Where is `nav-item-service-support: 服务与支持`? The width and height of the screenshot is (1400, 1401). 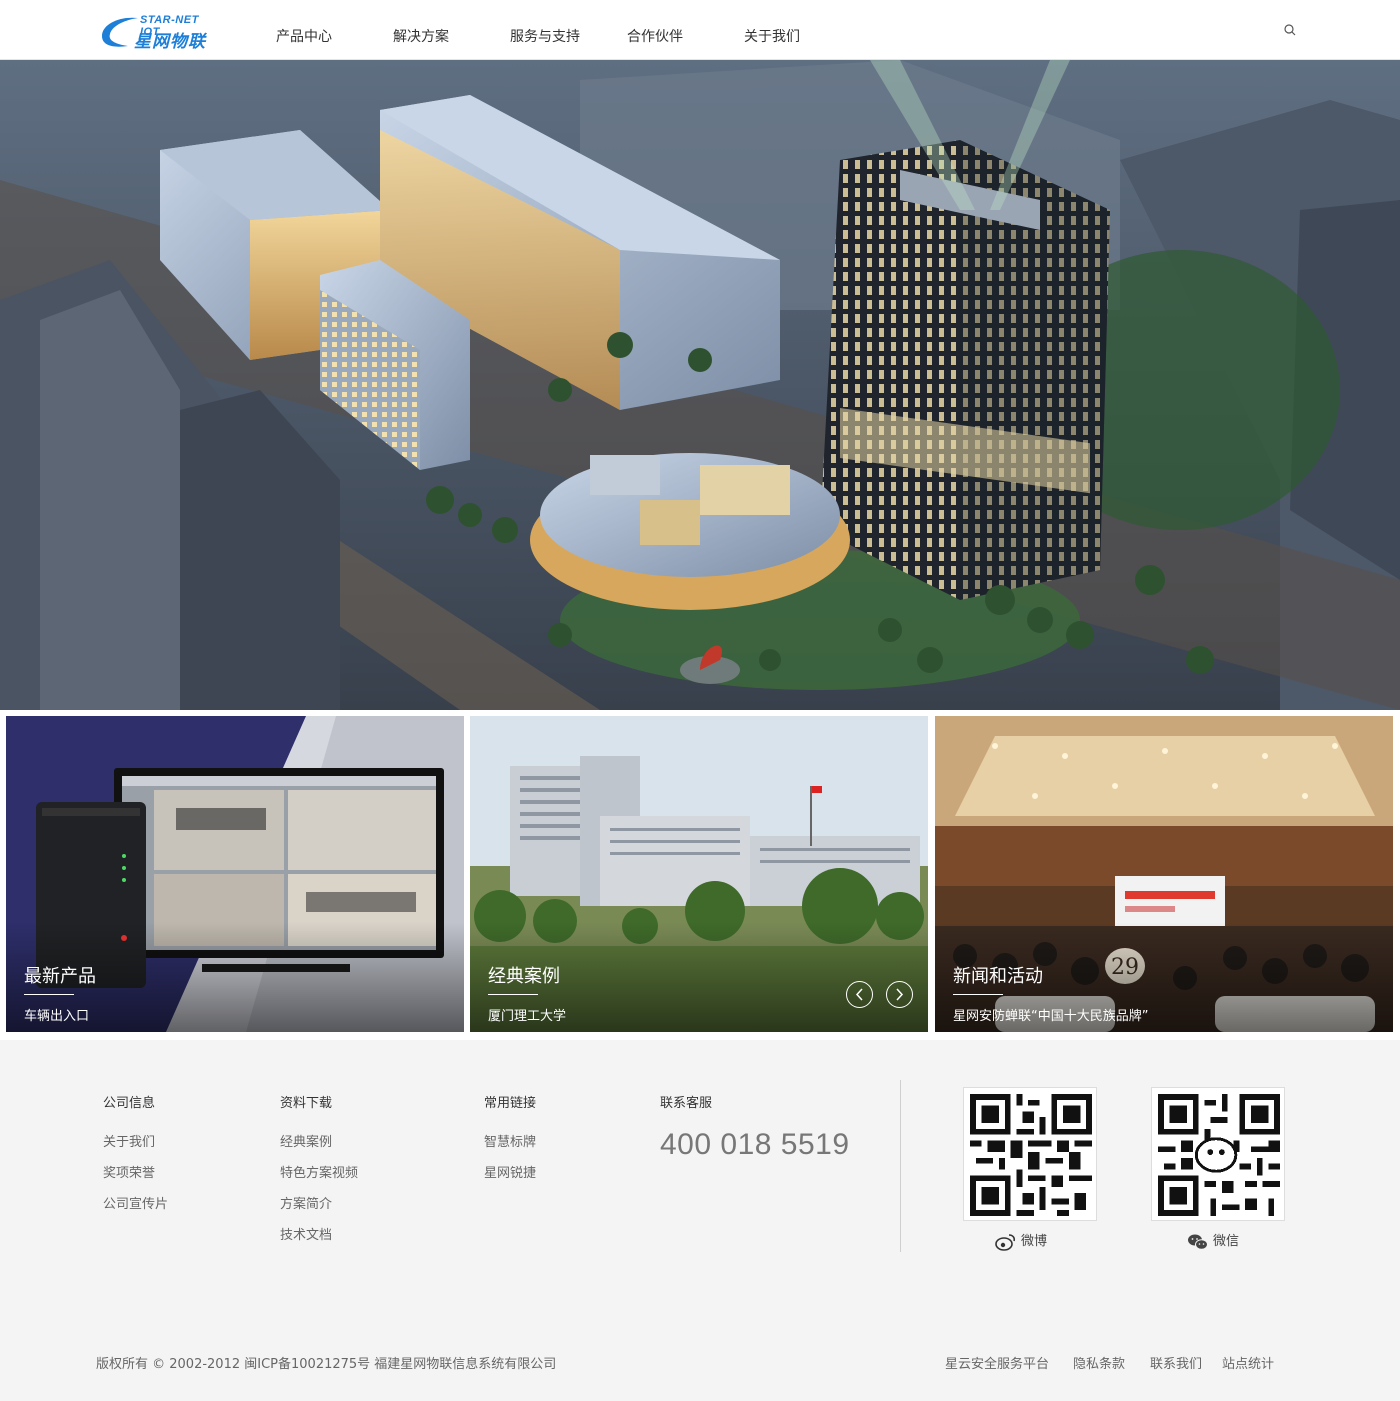
nav-item-service-support: 服务与支持 is located at coordinates (545, 36).